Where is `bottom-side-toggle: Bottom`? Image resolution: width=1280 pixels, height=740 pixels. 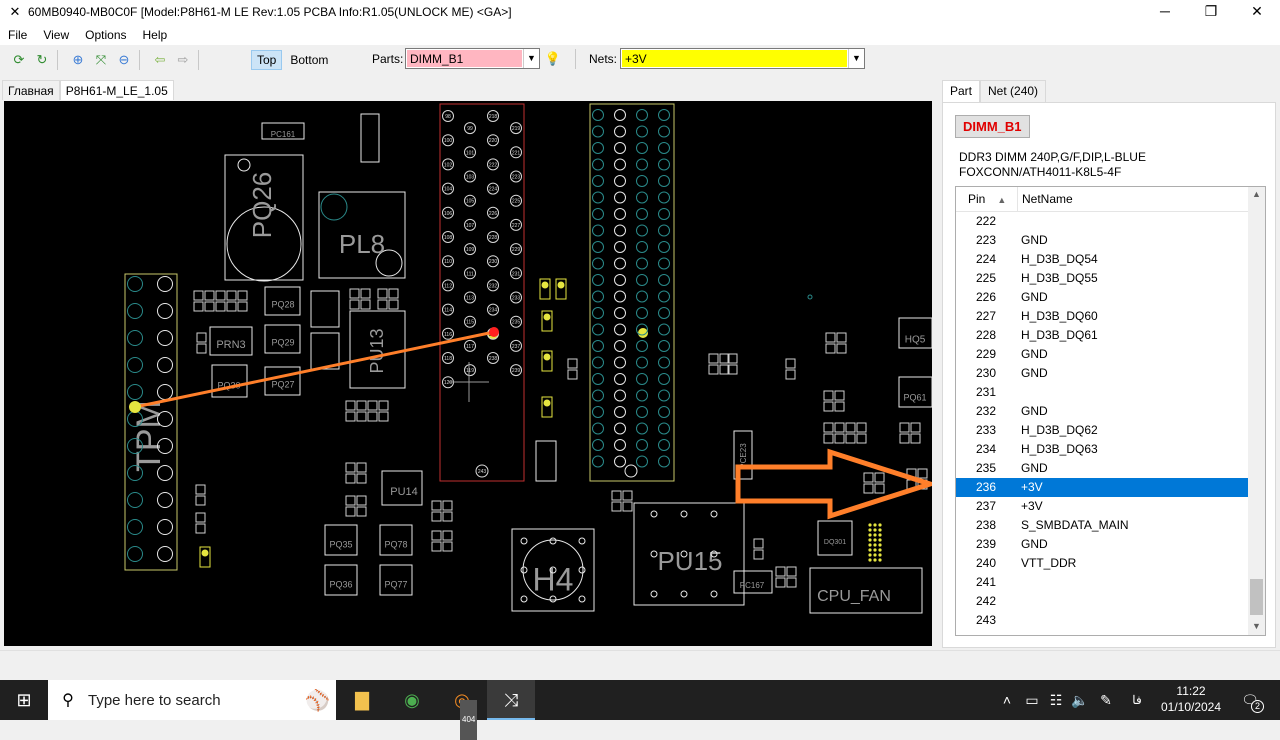
bottom-side-toggle: Bottom is located at coordinates (309, 60).